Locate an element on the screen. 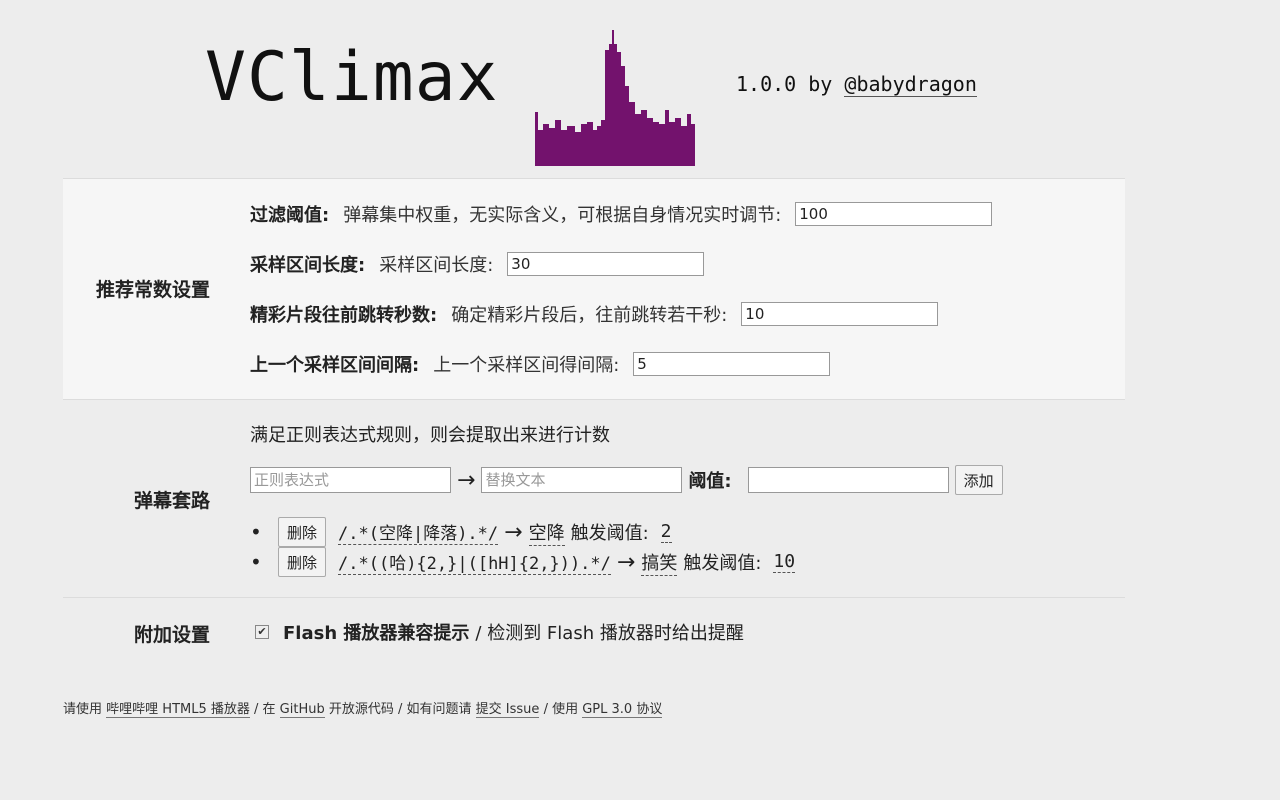 This screenshot has width=1280, height=800. flash-option-row: ✔ Flash 播放器兼容提示 / 检测到 Flash 播放器时给出提醒 is located at coordinates (499, 632).